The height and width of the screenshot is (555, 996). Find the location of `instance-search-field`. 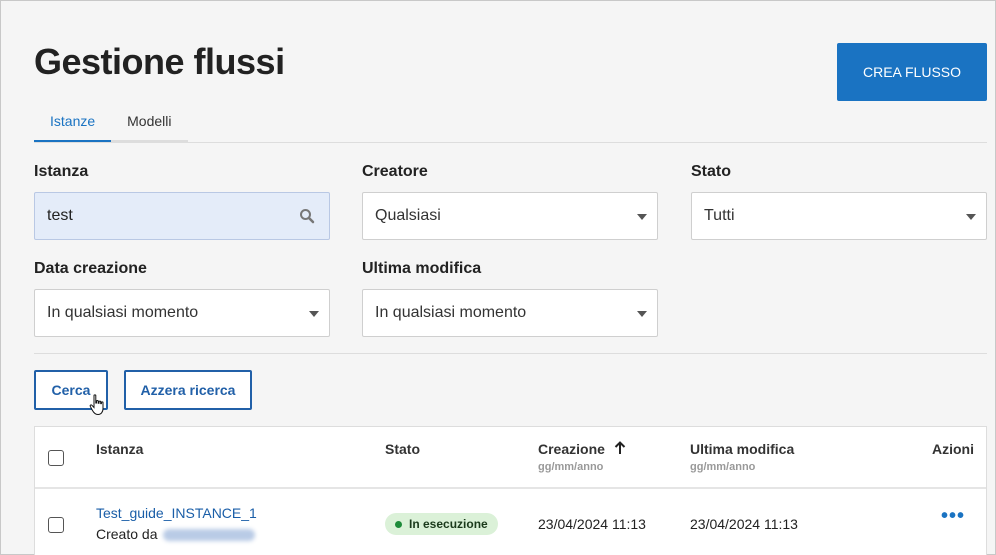

instance-search-field is located at coordinates (182, 216).